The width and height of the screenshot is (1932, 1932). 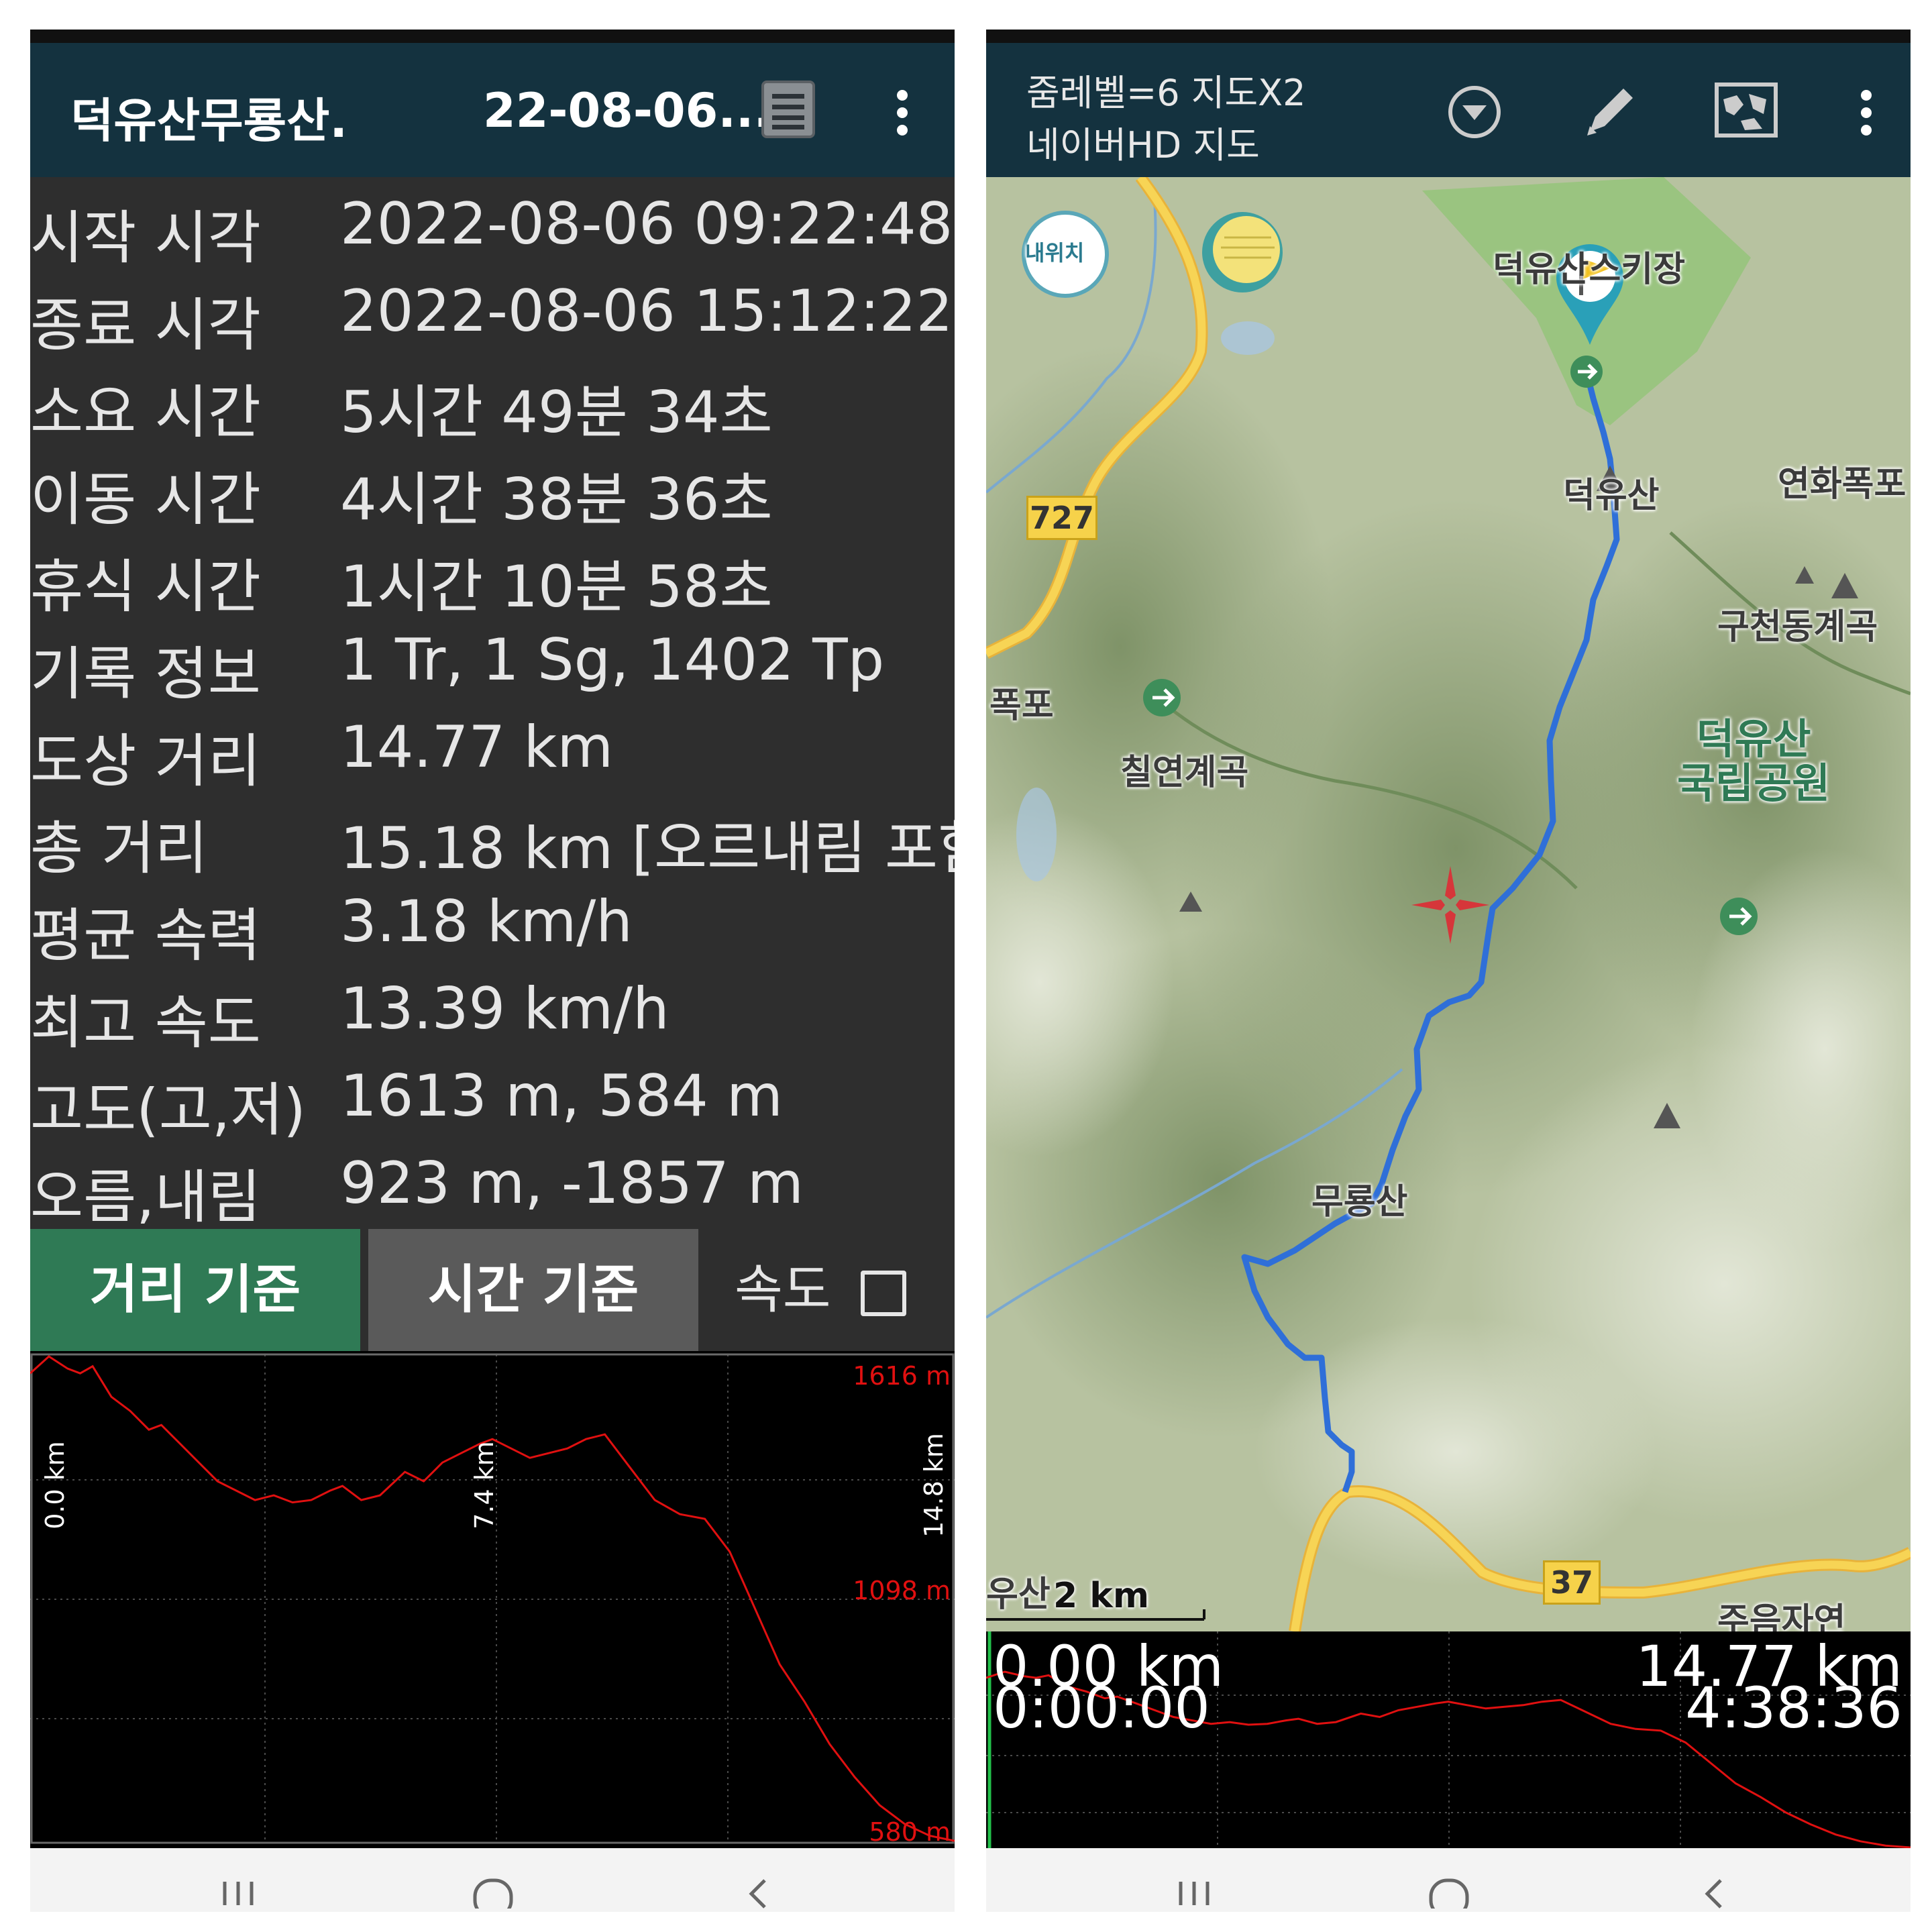 I want to click on stat-row: 기록 정보 1 Tr, 1 Sg, 1402 Tp, so click(x=492, y=660).